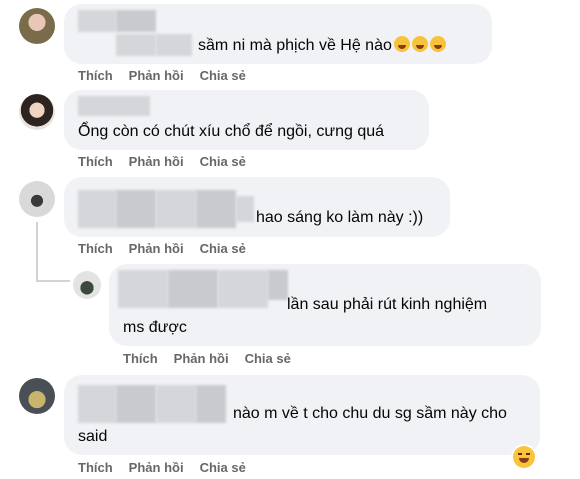 Image resolution: width=580 pixels, height=479 pixels. I want to click on comment-text: sầm ni mà phịch về Hệ nào, so click(322, 46).